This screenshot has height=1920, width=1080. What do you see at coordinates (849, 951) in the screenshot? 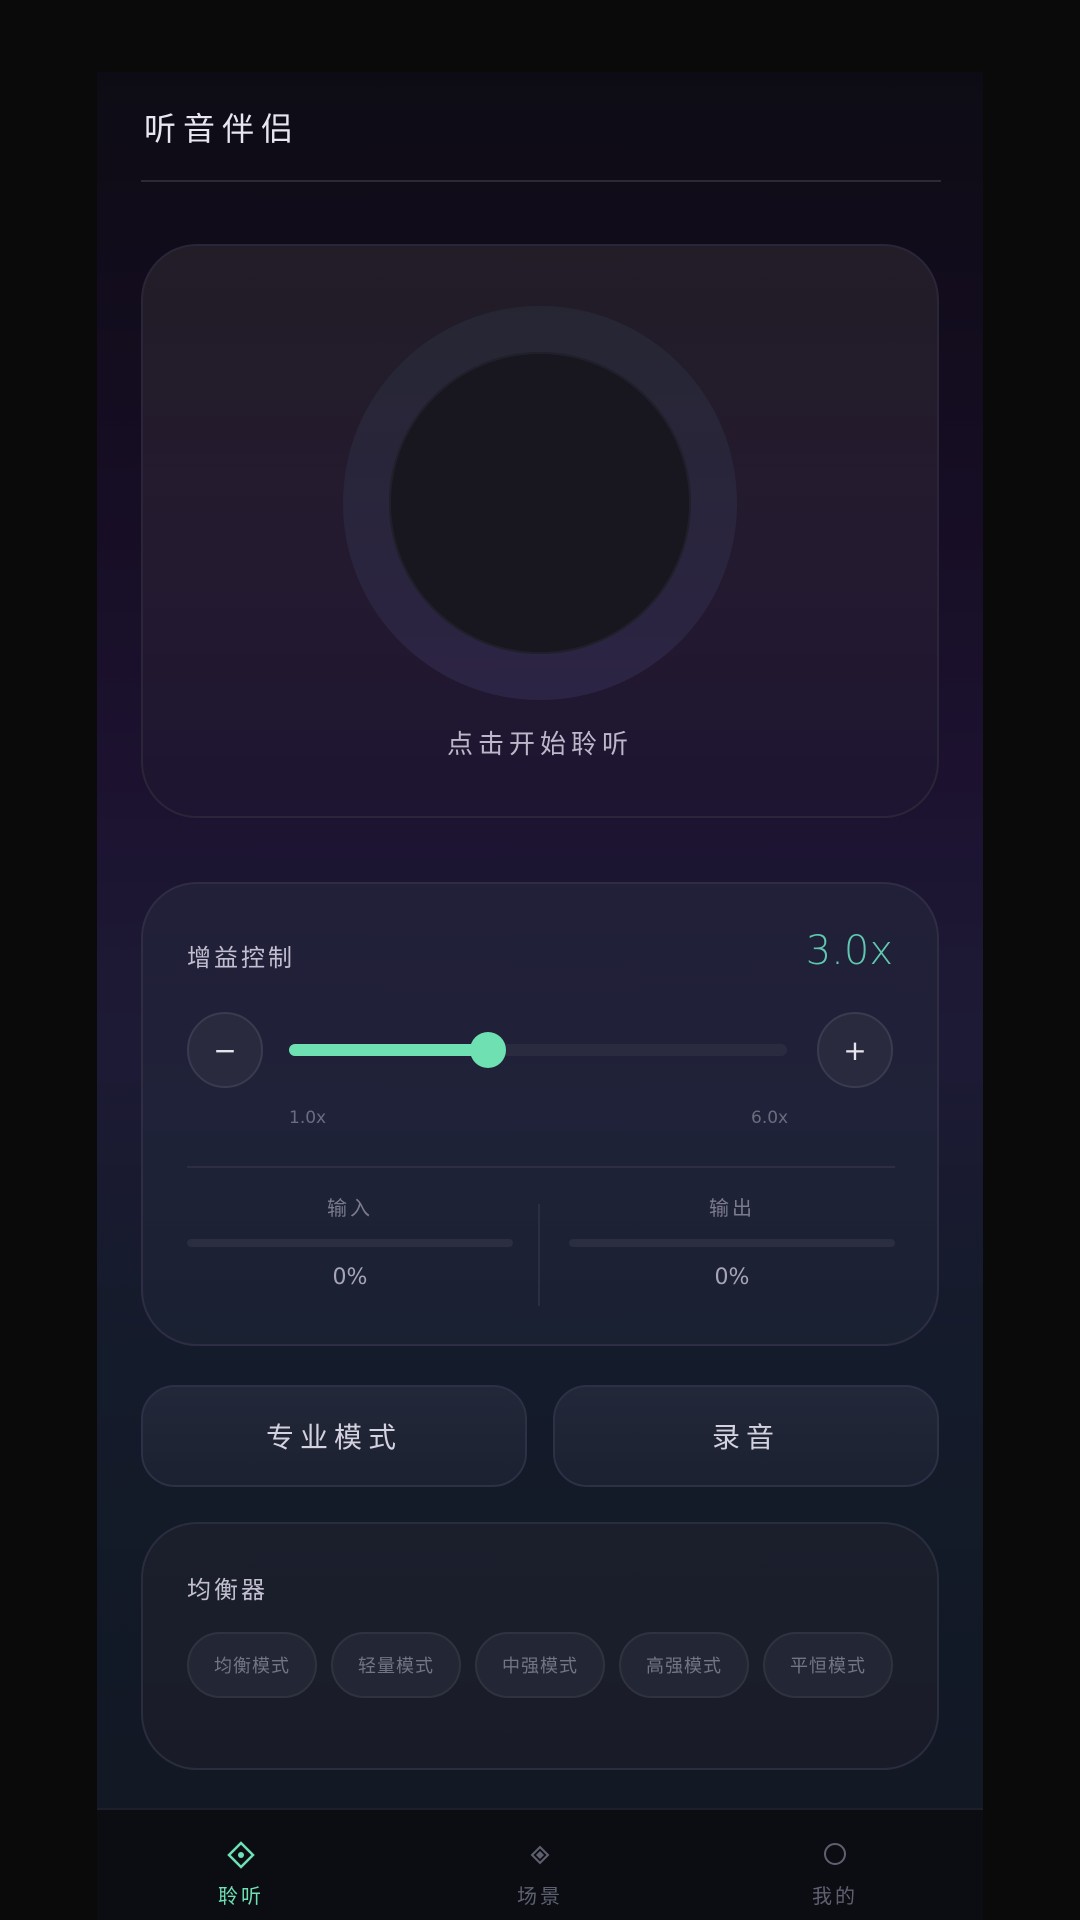
I see `gain-value: 3.0x` at bounding box center [849, 951].